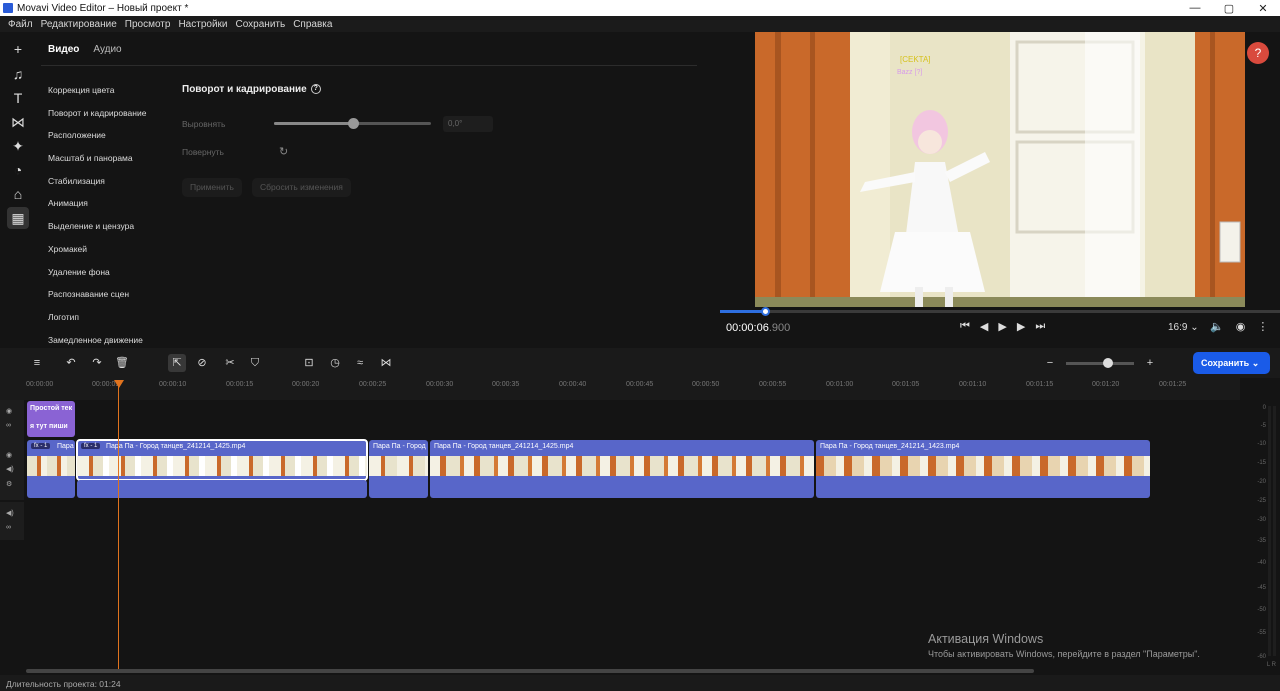 The width and height of the screenshot is (1280, 691). I want to click on meter-label: -40, so click(1261, 563).